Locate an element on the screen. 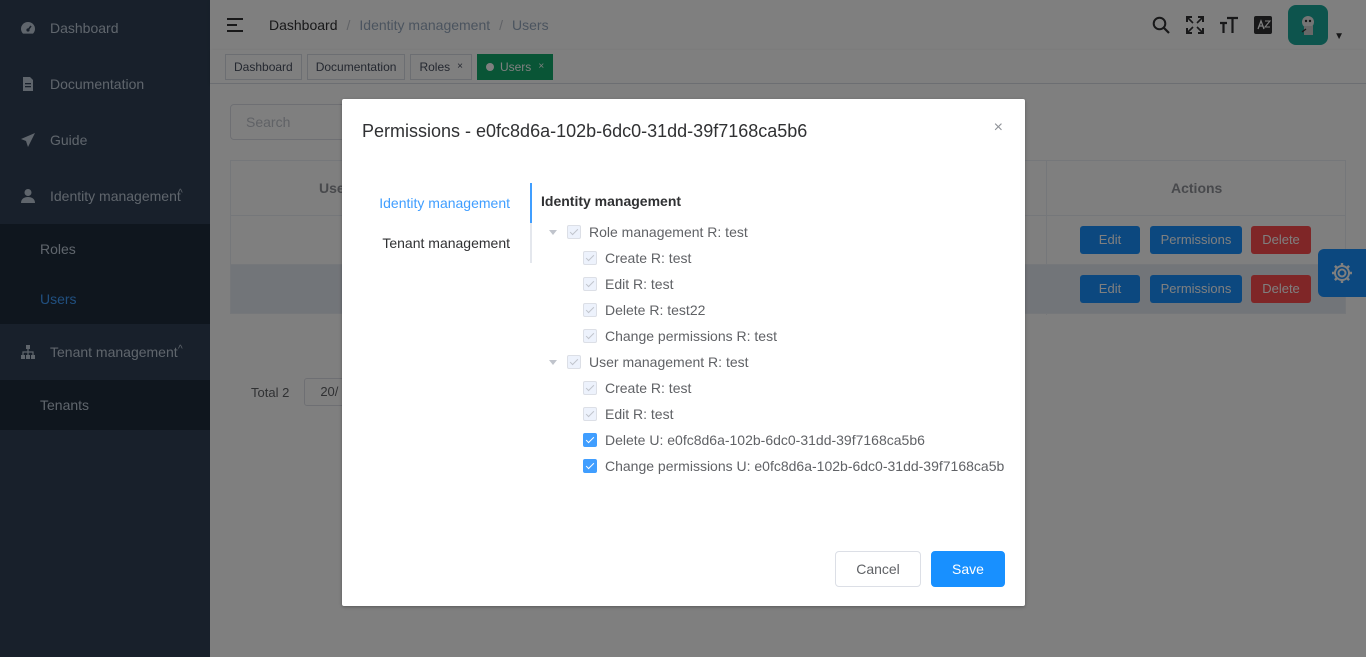 The image size is (1366, 657). tab-identity-management: Identity management is located at coordinates (446, 203).